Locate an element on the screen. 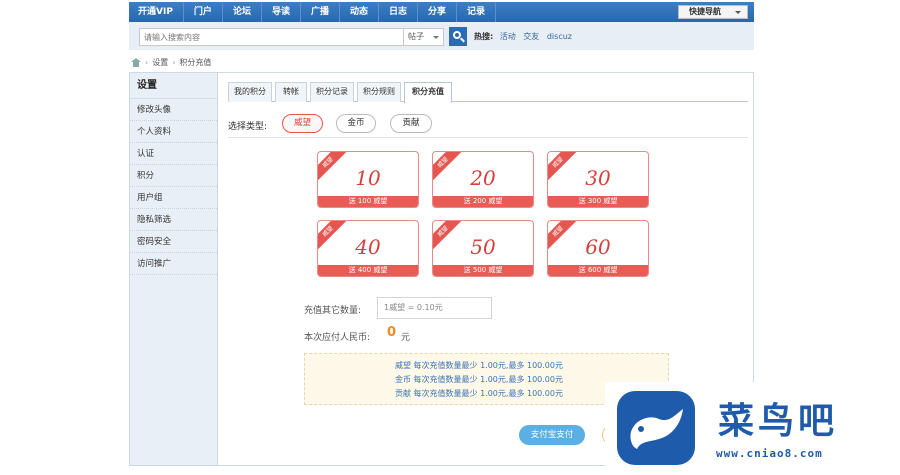  search-bar: 帖子 热搜: 活动 交友 discuz is located at coordinates (441, 36).